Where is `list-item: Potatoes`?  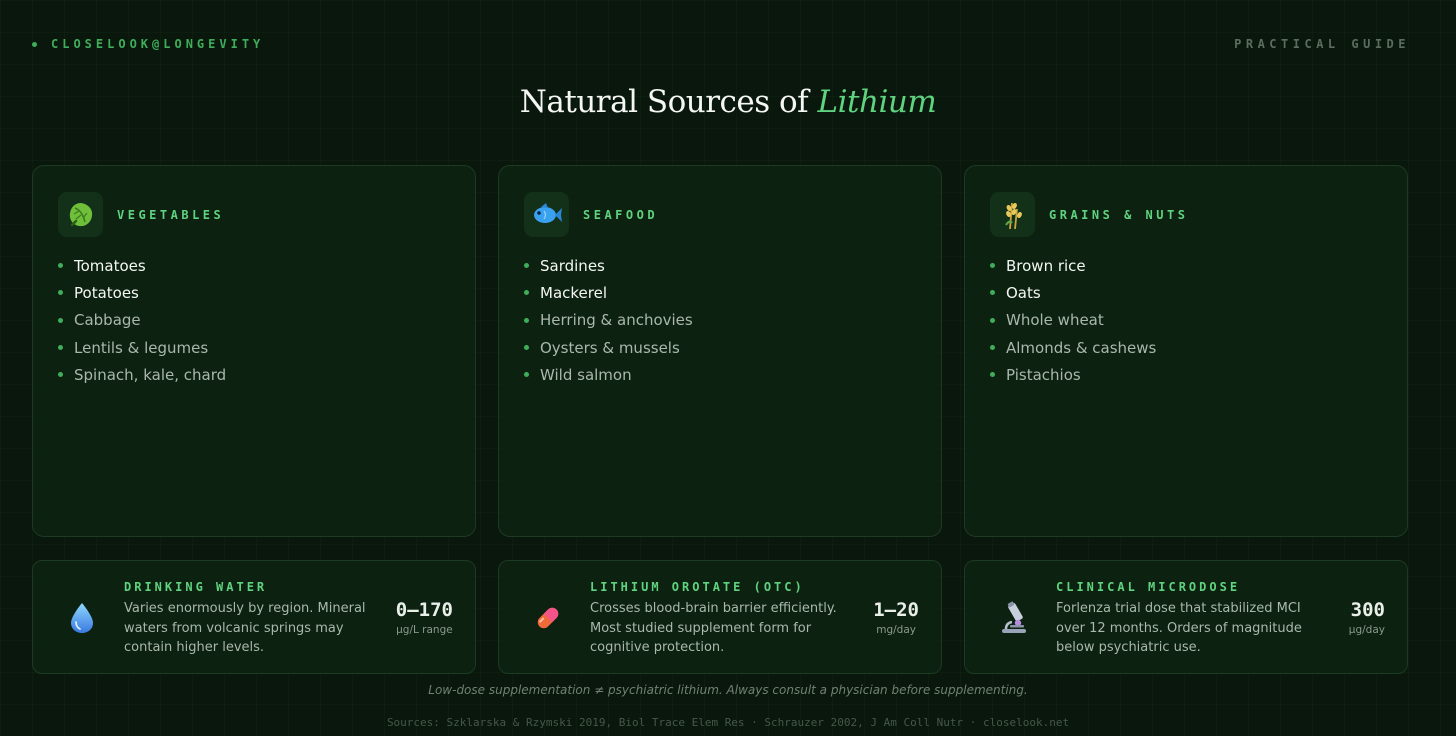 list-item: Potatoes is located at coordinates (142, 292).